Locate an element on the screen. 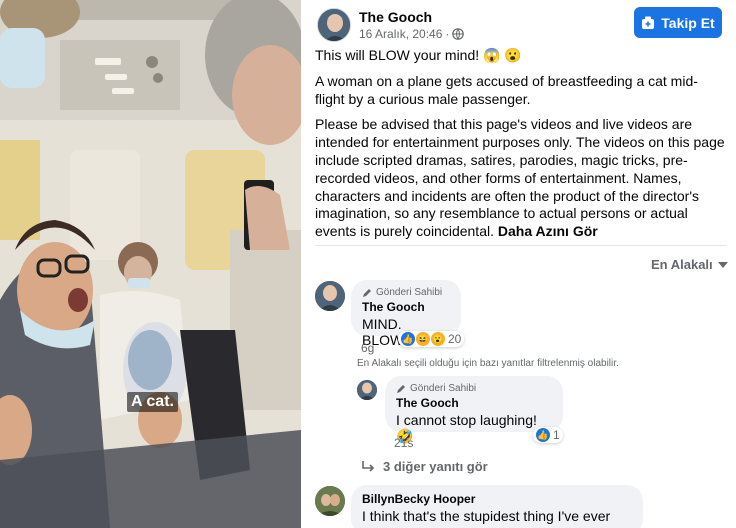  reply-time: 21s is located at coordinates (403, 443).